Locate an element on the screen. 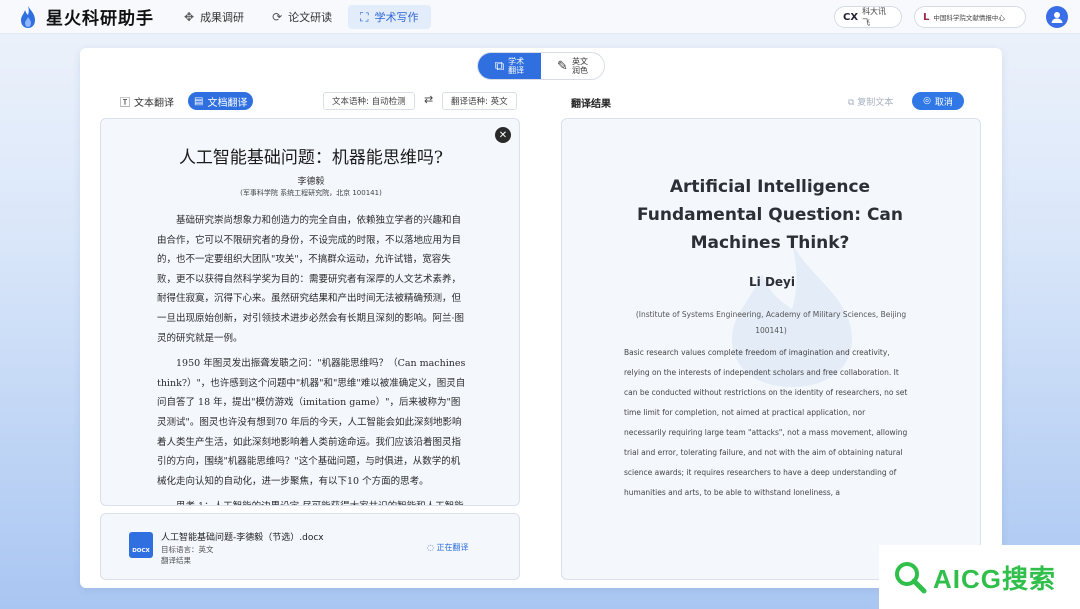 The width and height of the screenshot is (1080, 609). loading-icon: ◌ is located at coordinates (432, 547).